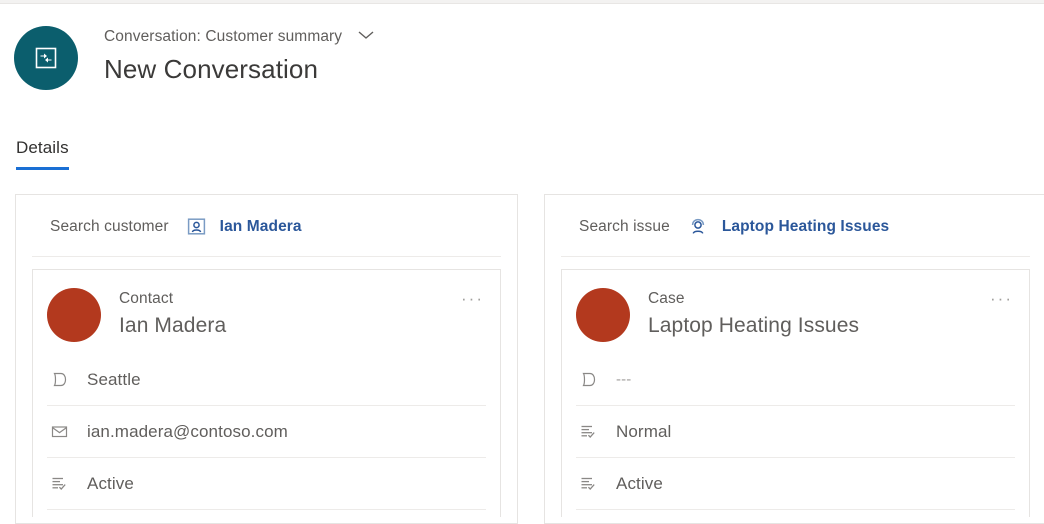 The image size is (1044, 524). Describe the element at coordinates (114, 379) in the screenshot. I see `contact-address-value: Seattle` at that location.